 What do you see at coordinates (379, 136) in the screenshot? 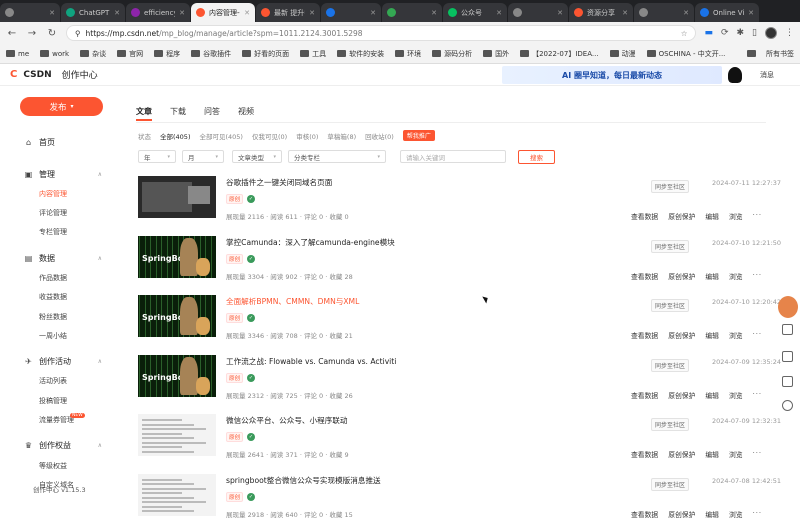
I see `filter-trash: 回收站(0)` at bounding box center [379, 136].